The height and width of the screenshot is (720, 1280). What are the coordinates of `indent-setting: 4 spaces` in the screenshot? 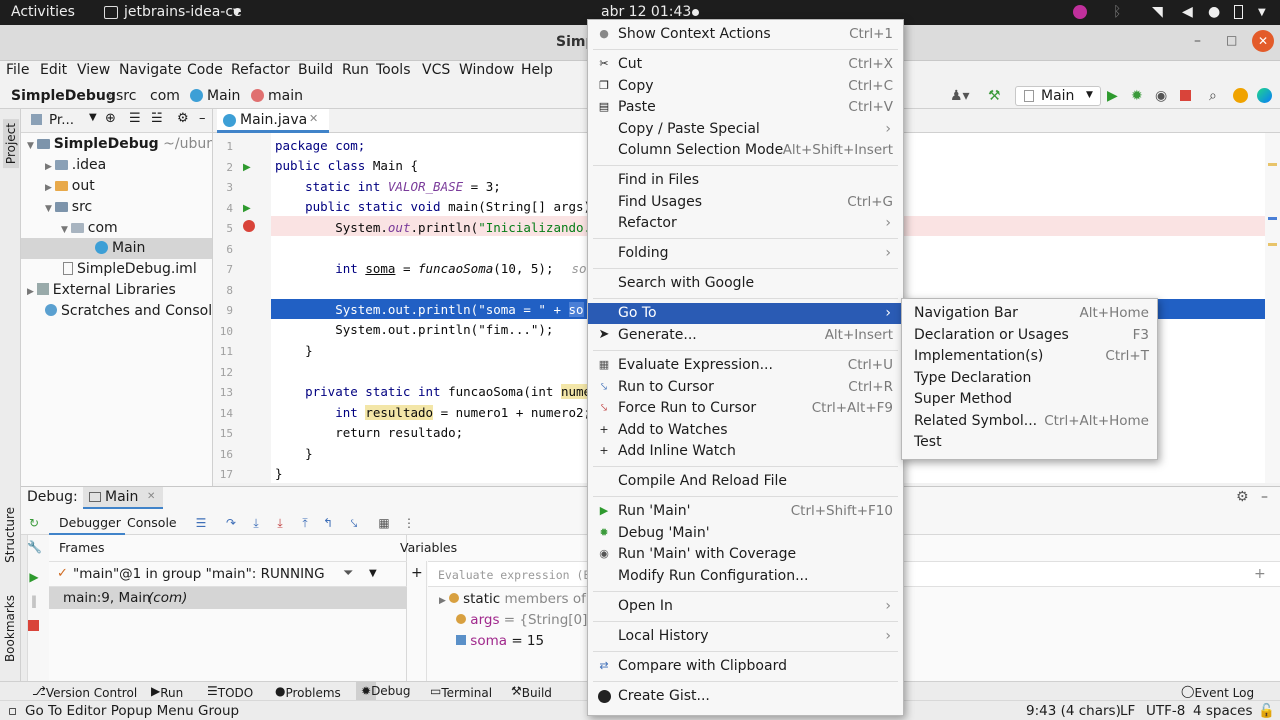 It's located at (1223, 711).